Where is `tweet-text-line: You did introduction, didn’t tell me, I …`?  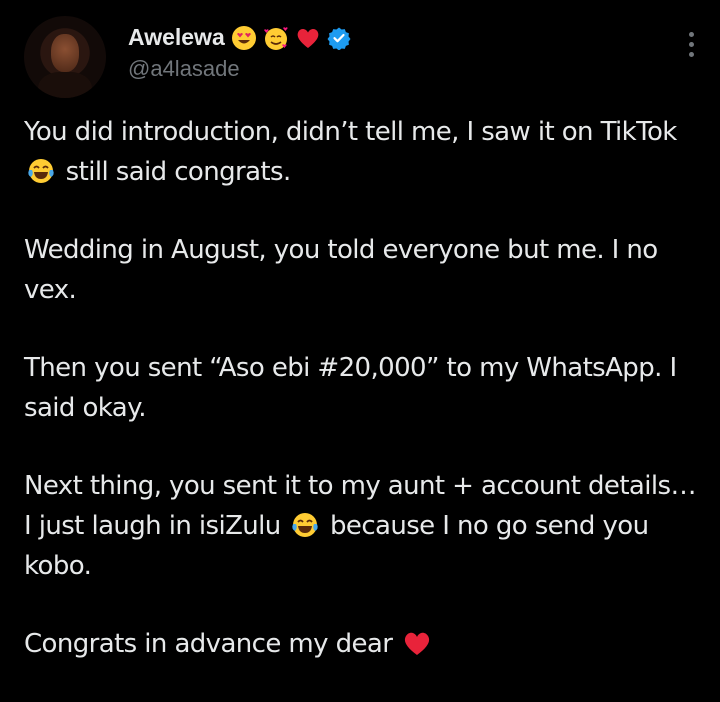
tweet-text-line: You did introduction, didn’t tell me, I … is located at coordinates (350, 132).